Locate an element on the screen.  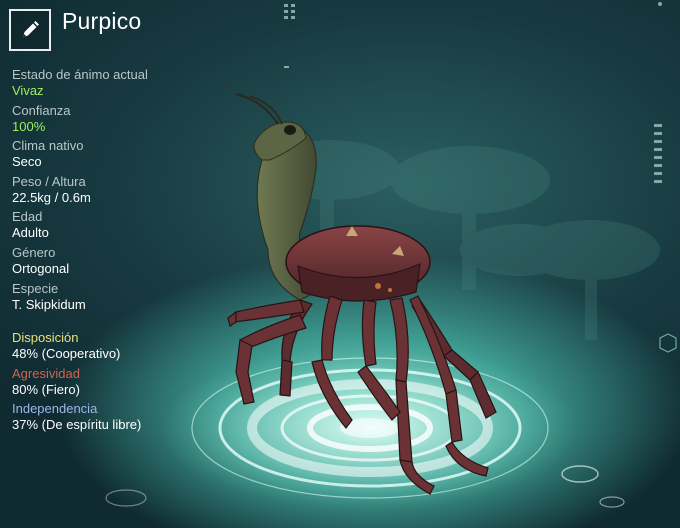
stat-label: Edad is located at coordinates (27, 217).